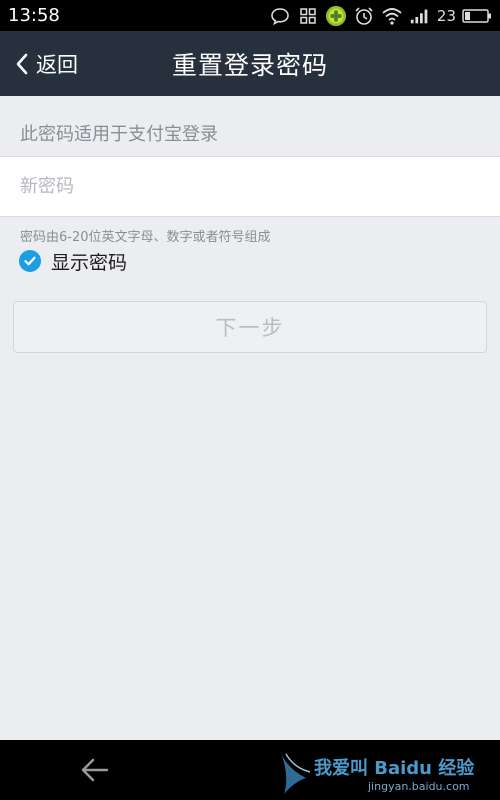  I want to click on grid-icon, so click(308, 16).